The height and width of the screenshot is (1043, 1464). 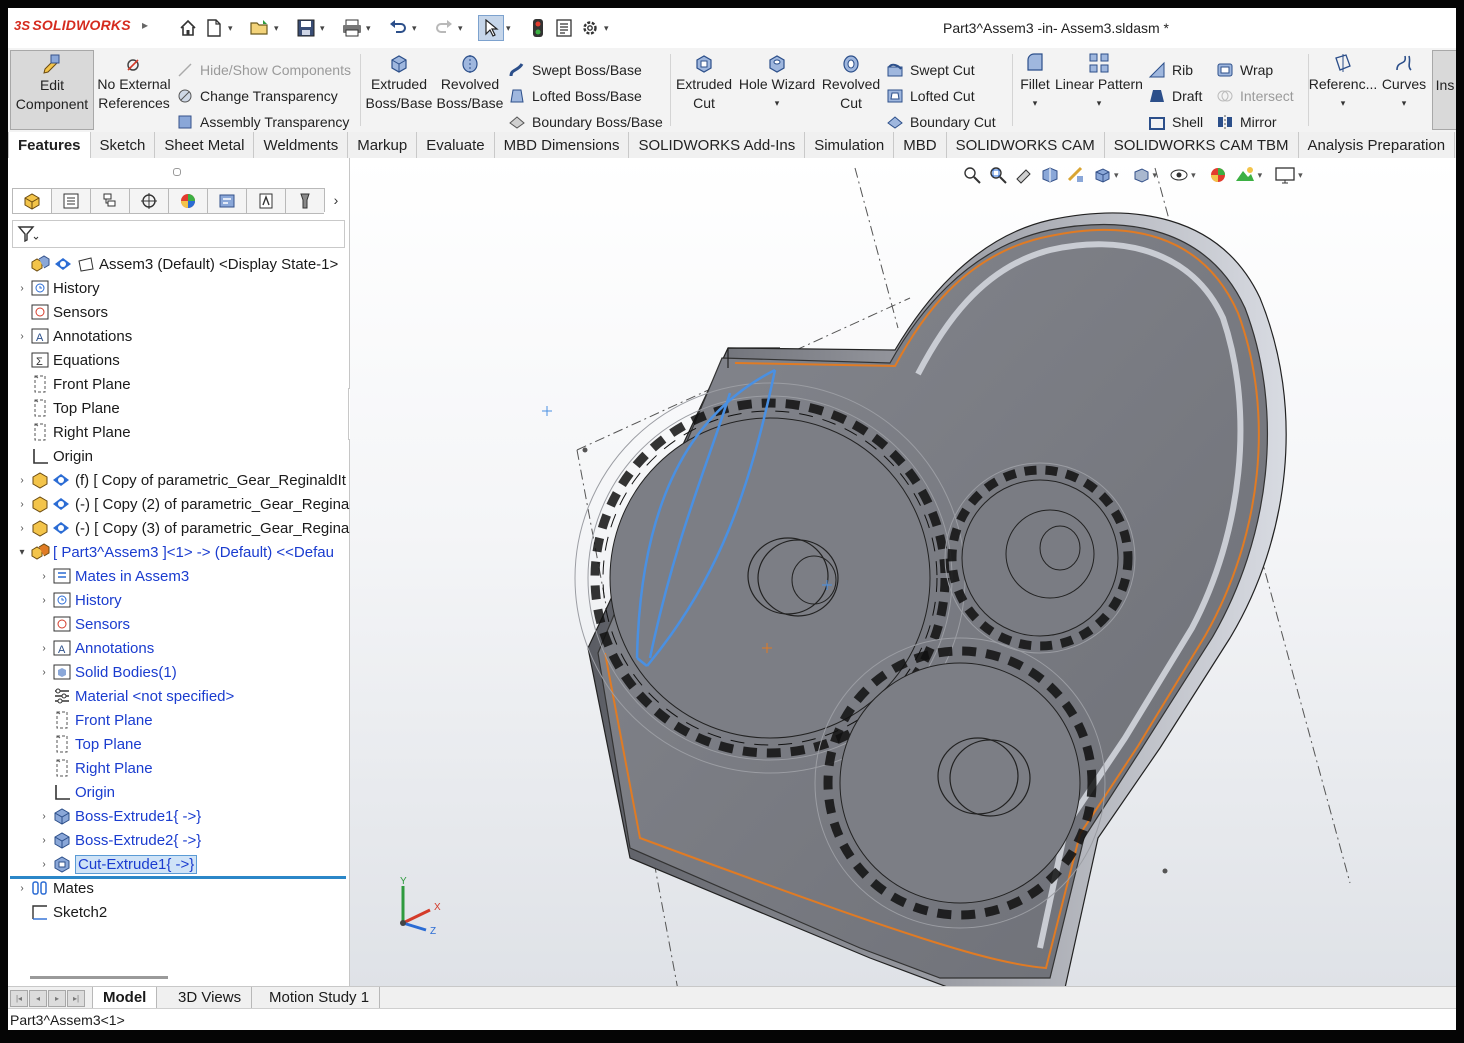 What do you see at coordinates (260, 28) in the screenshot?
I see `open-folder-icon` at bounding box center [260, 28].